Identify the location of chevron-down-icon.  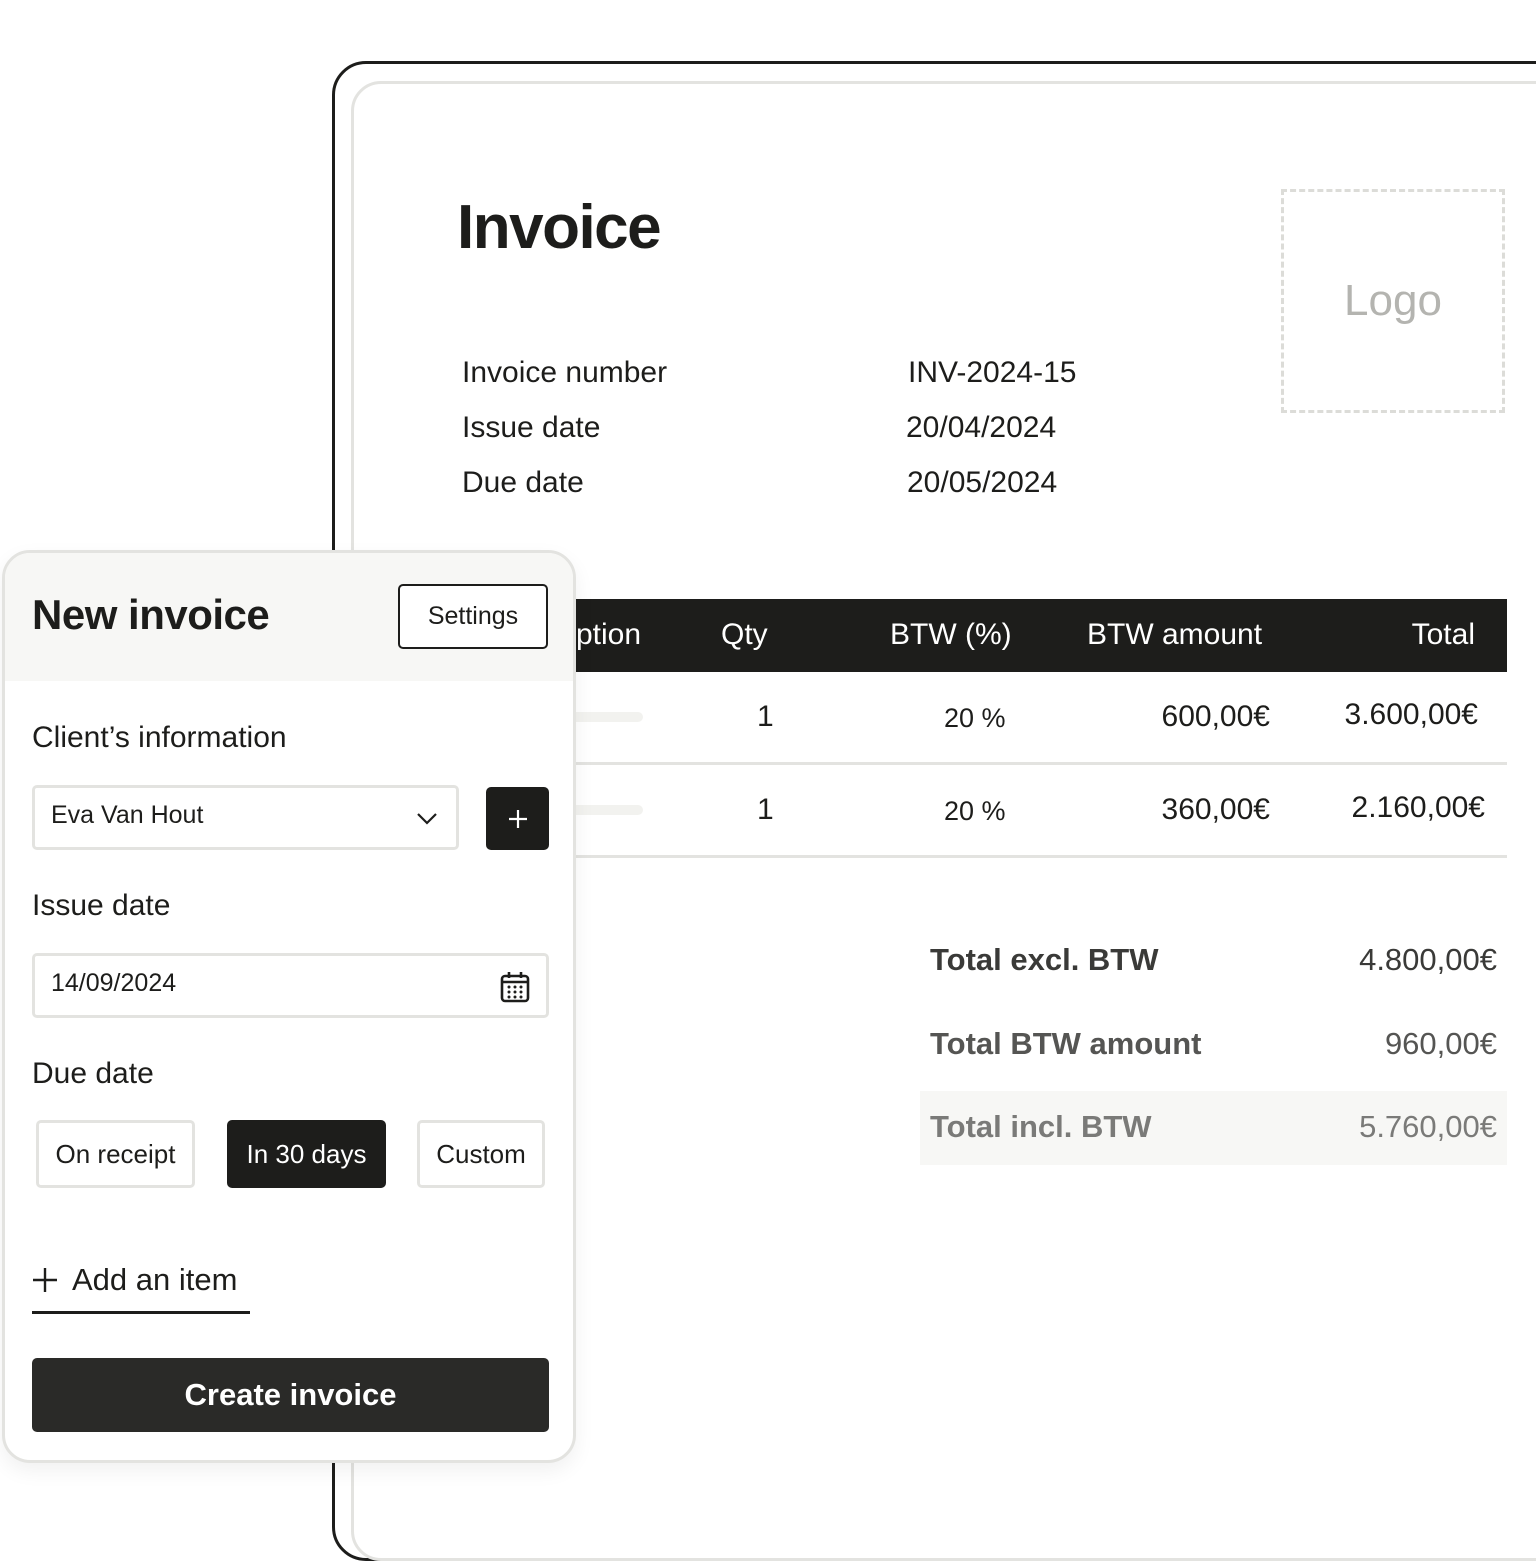
(427, 819).